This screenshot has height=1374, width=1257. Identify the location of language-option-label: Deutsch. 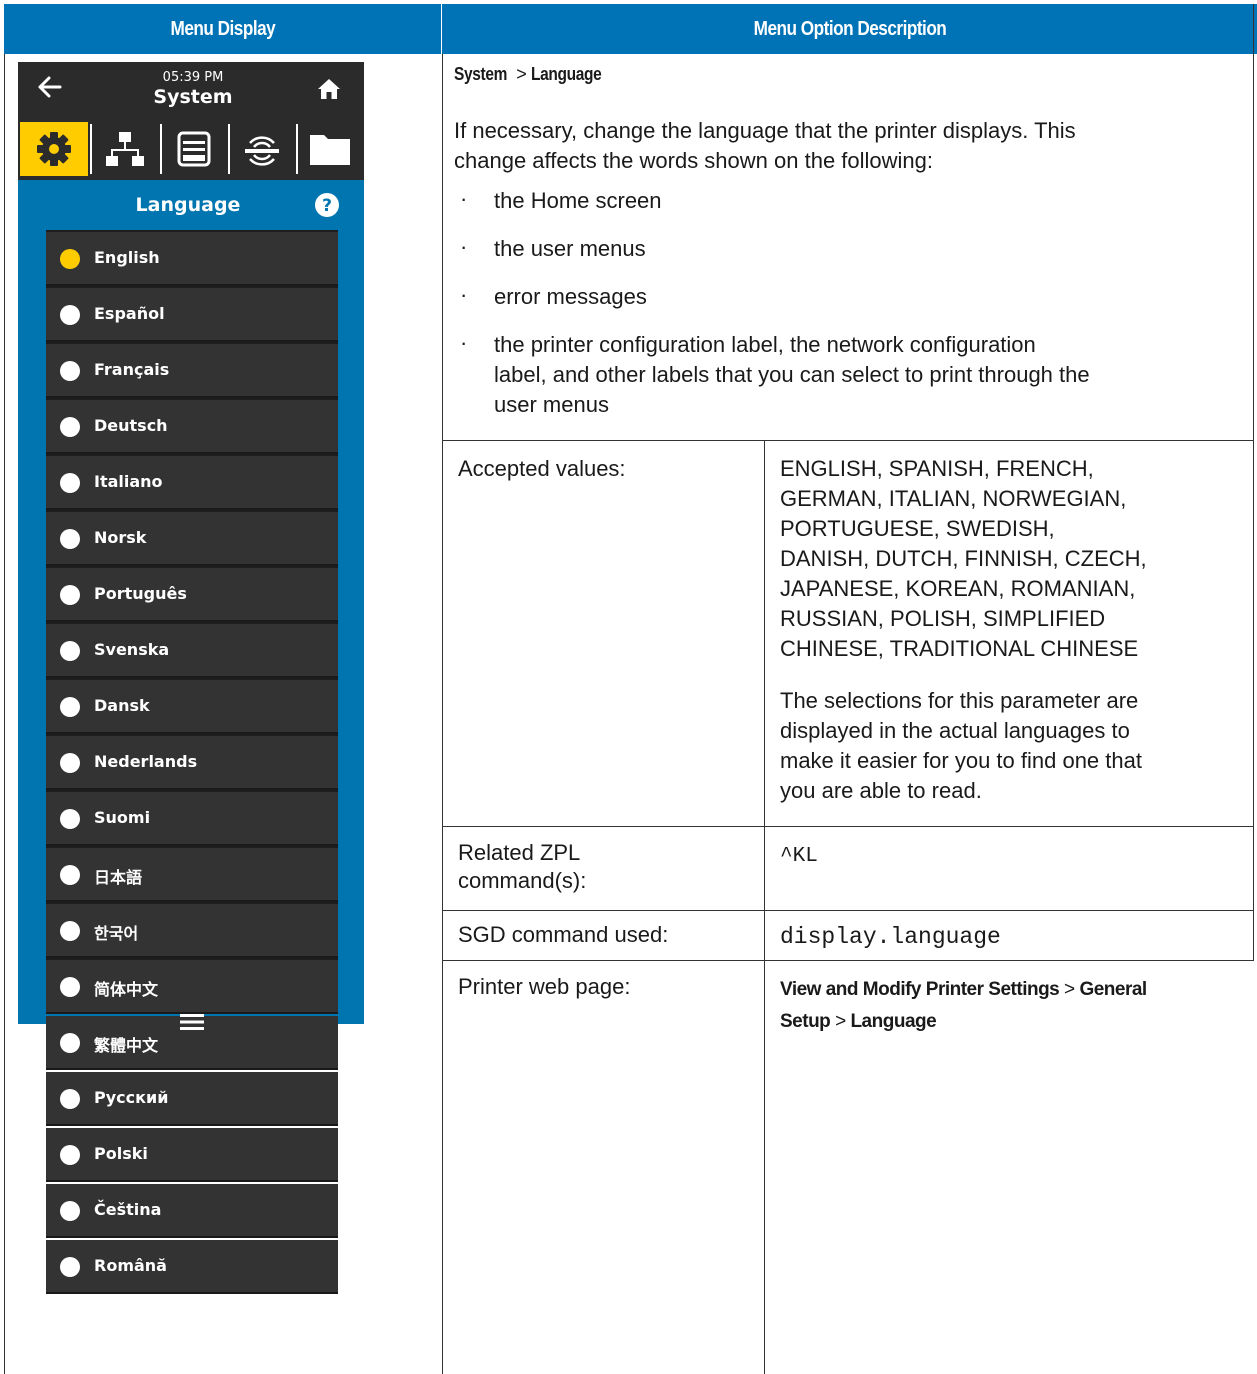
(131, 425).